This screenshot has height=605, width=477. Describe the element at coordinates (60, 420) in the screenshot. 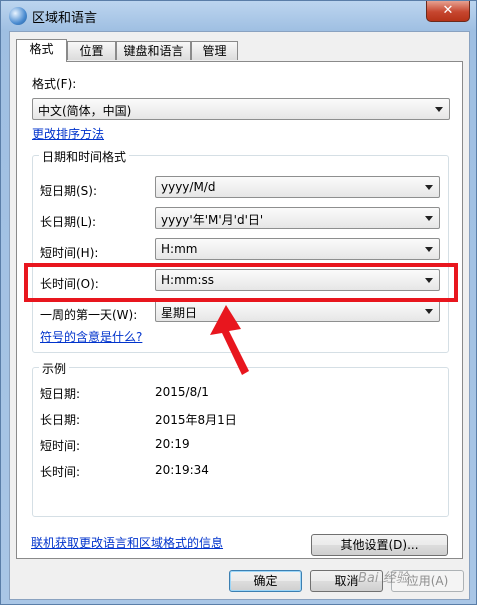

I see `example-long-date-label: 长日期:` at that location.